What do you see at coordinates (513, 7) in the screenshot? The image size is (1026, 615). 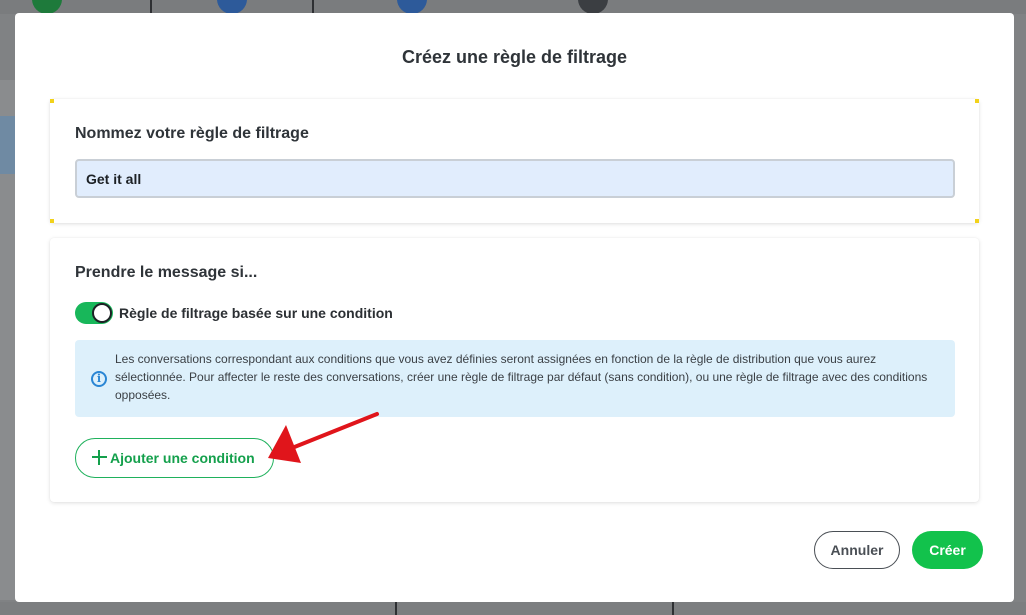 I see `background-topbar` at bounding box center [513, 7].